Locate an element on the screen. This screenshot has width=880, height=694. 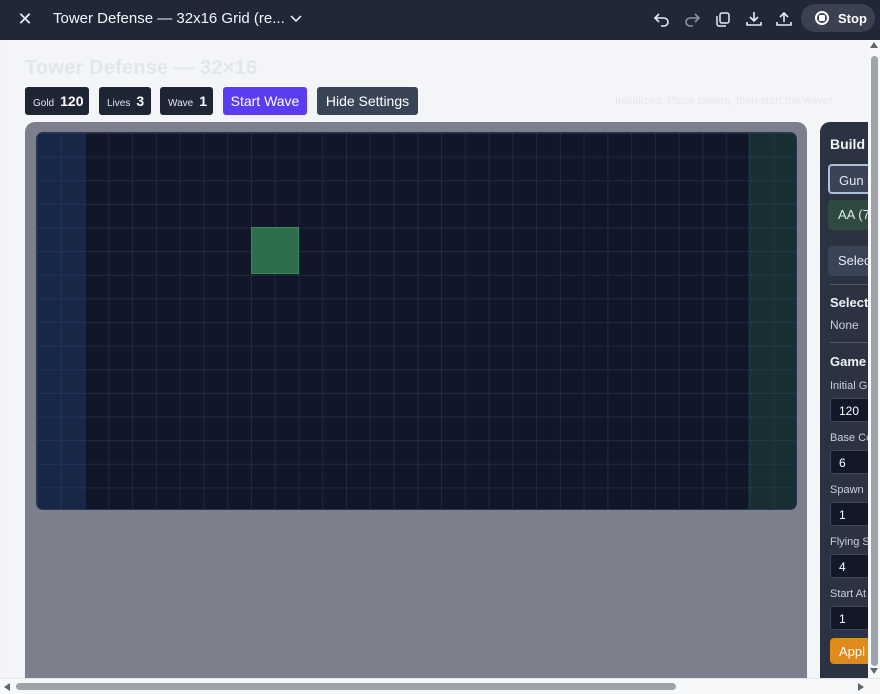
start-at-input: 1 is located at coordinates (849, 618).